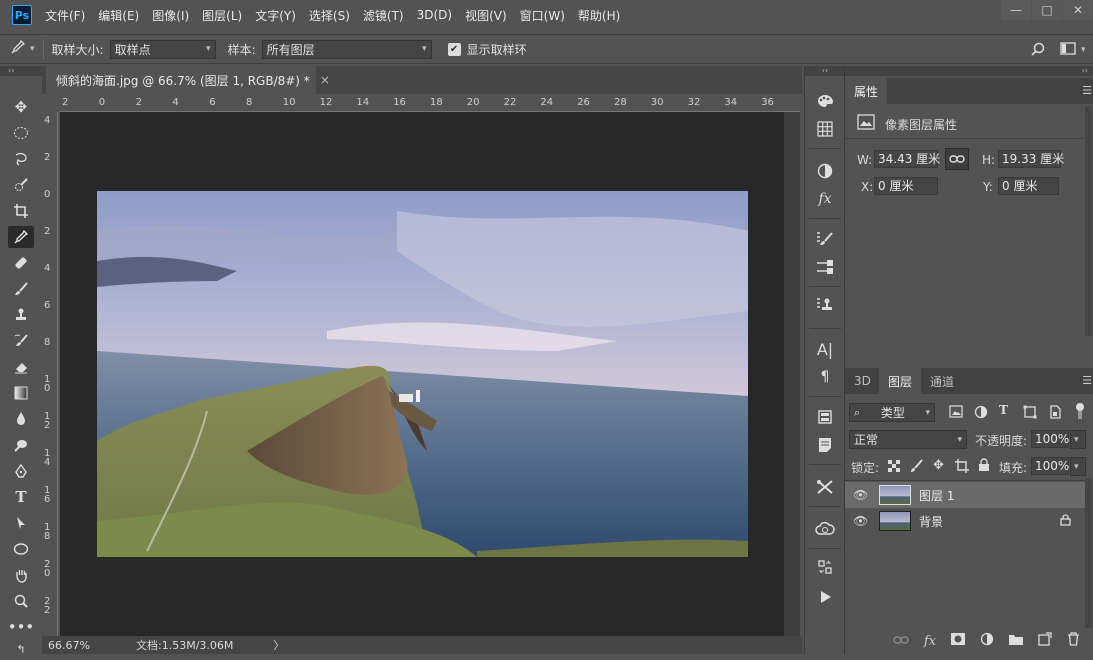  Describe the element at coordinates (987, 641) in the screenshot. I see `new-adjustment-icon` at that location.